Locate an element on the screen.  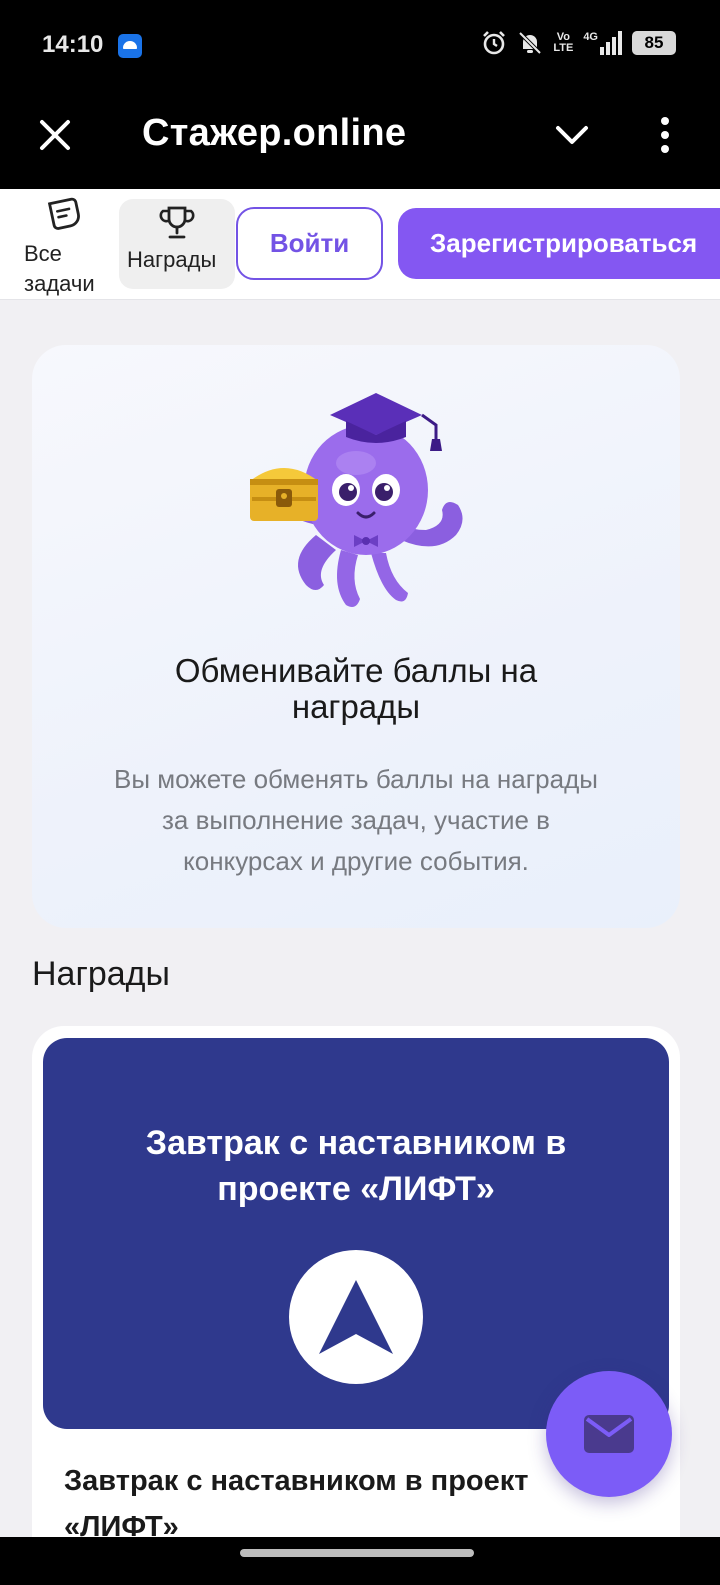
android-notification-icon is located at coordinates (130, 46).